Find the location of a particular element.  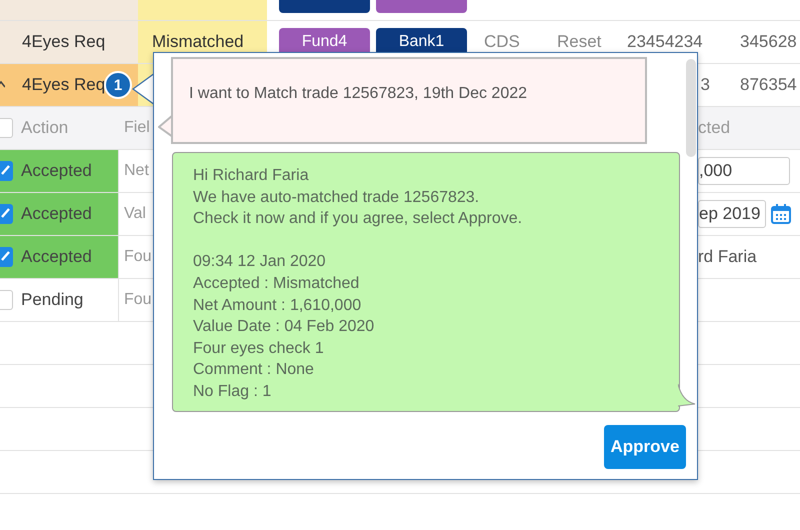

column-header: cted is located at coordinates (714, 128).